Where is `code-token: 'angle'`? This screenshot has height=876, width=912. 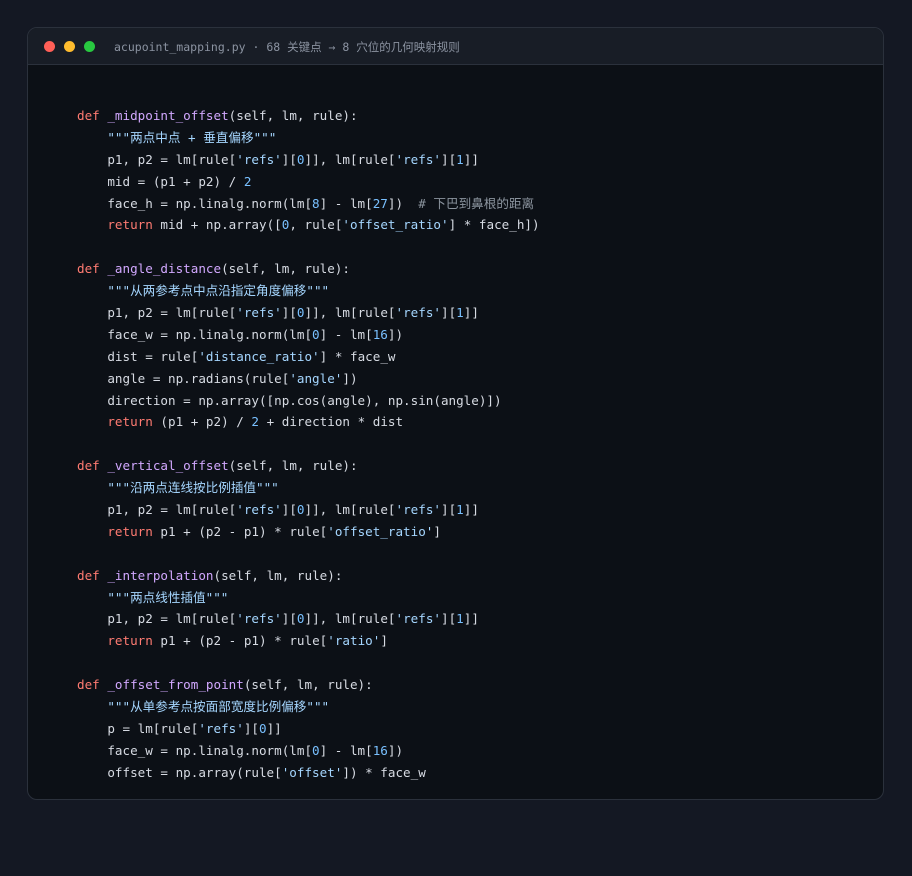 code-token: 'angle' is located at coordinates (316, 378).